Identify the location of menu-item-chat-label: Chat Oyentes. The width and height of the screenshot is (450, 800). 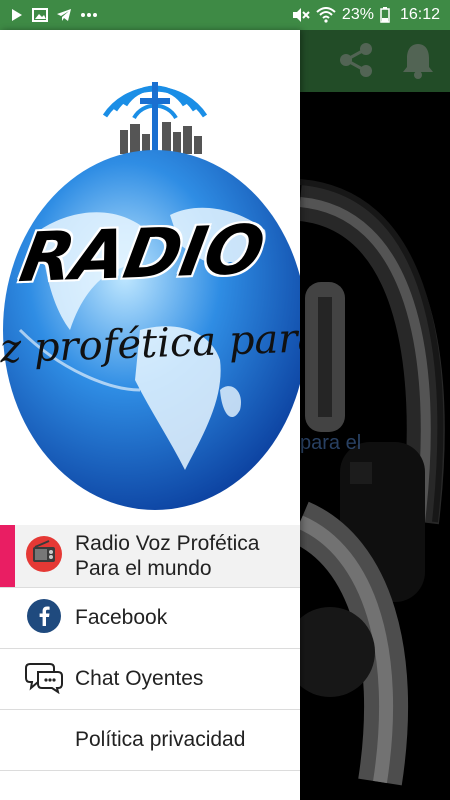
(139, 679).